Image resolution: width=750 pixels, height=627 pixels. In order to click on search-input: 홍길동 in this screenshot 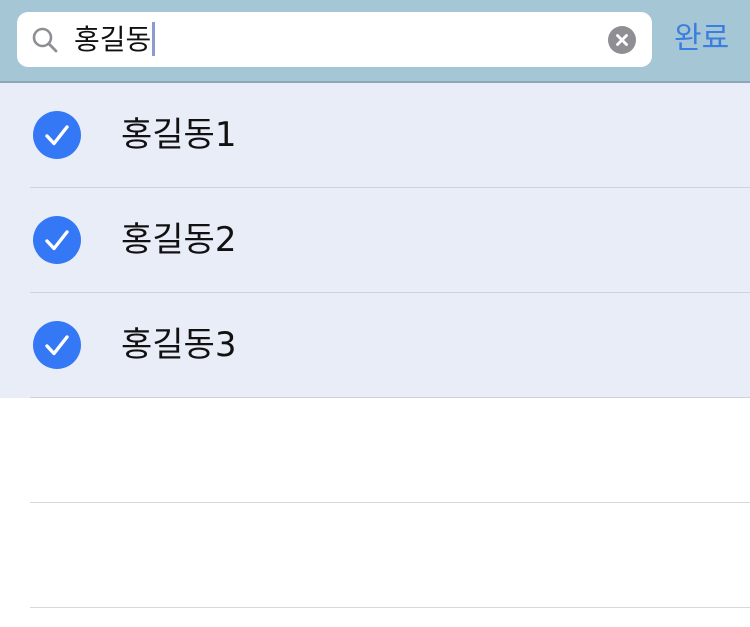, I will do `click(115, 39)`.